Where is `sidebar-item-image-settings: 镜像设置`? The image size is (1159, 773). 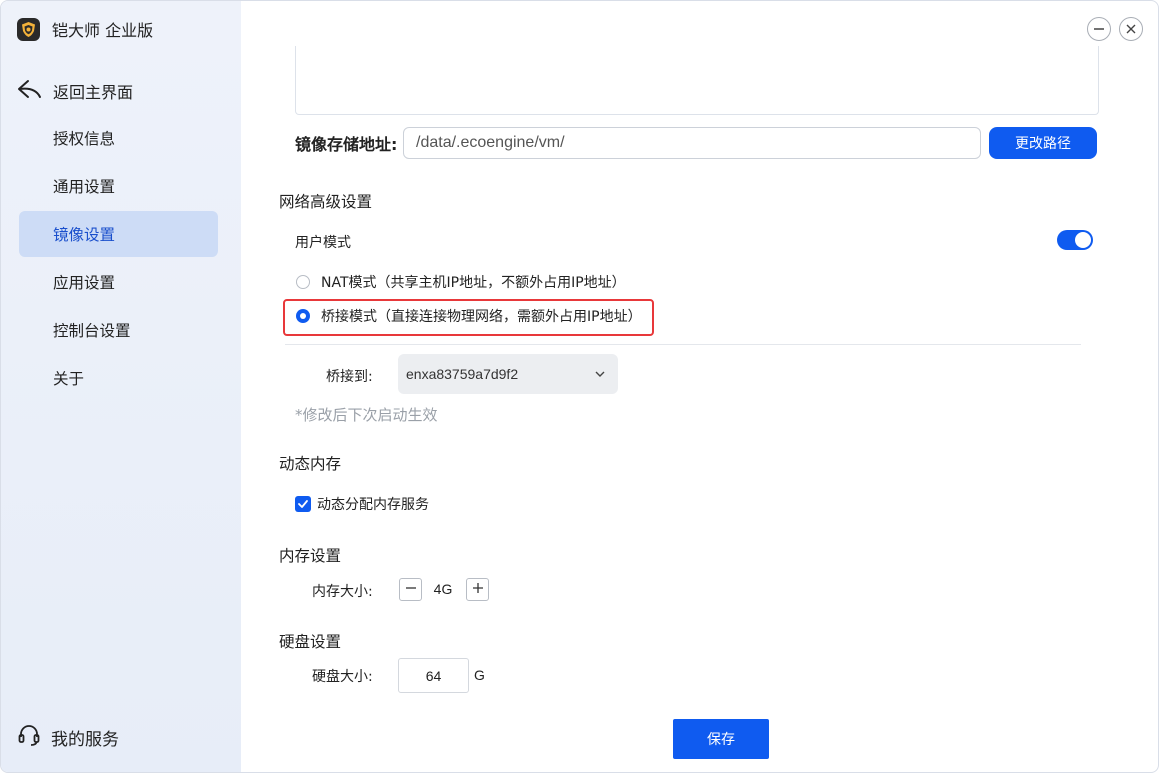 sidebar-item-image-settings: 镜像设置 is located at coordinates (118, 234).